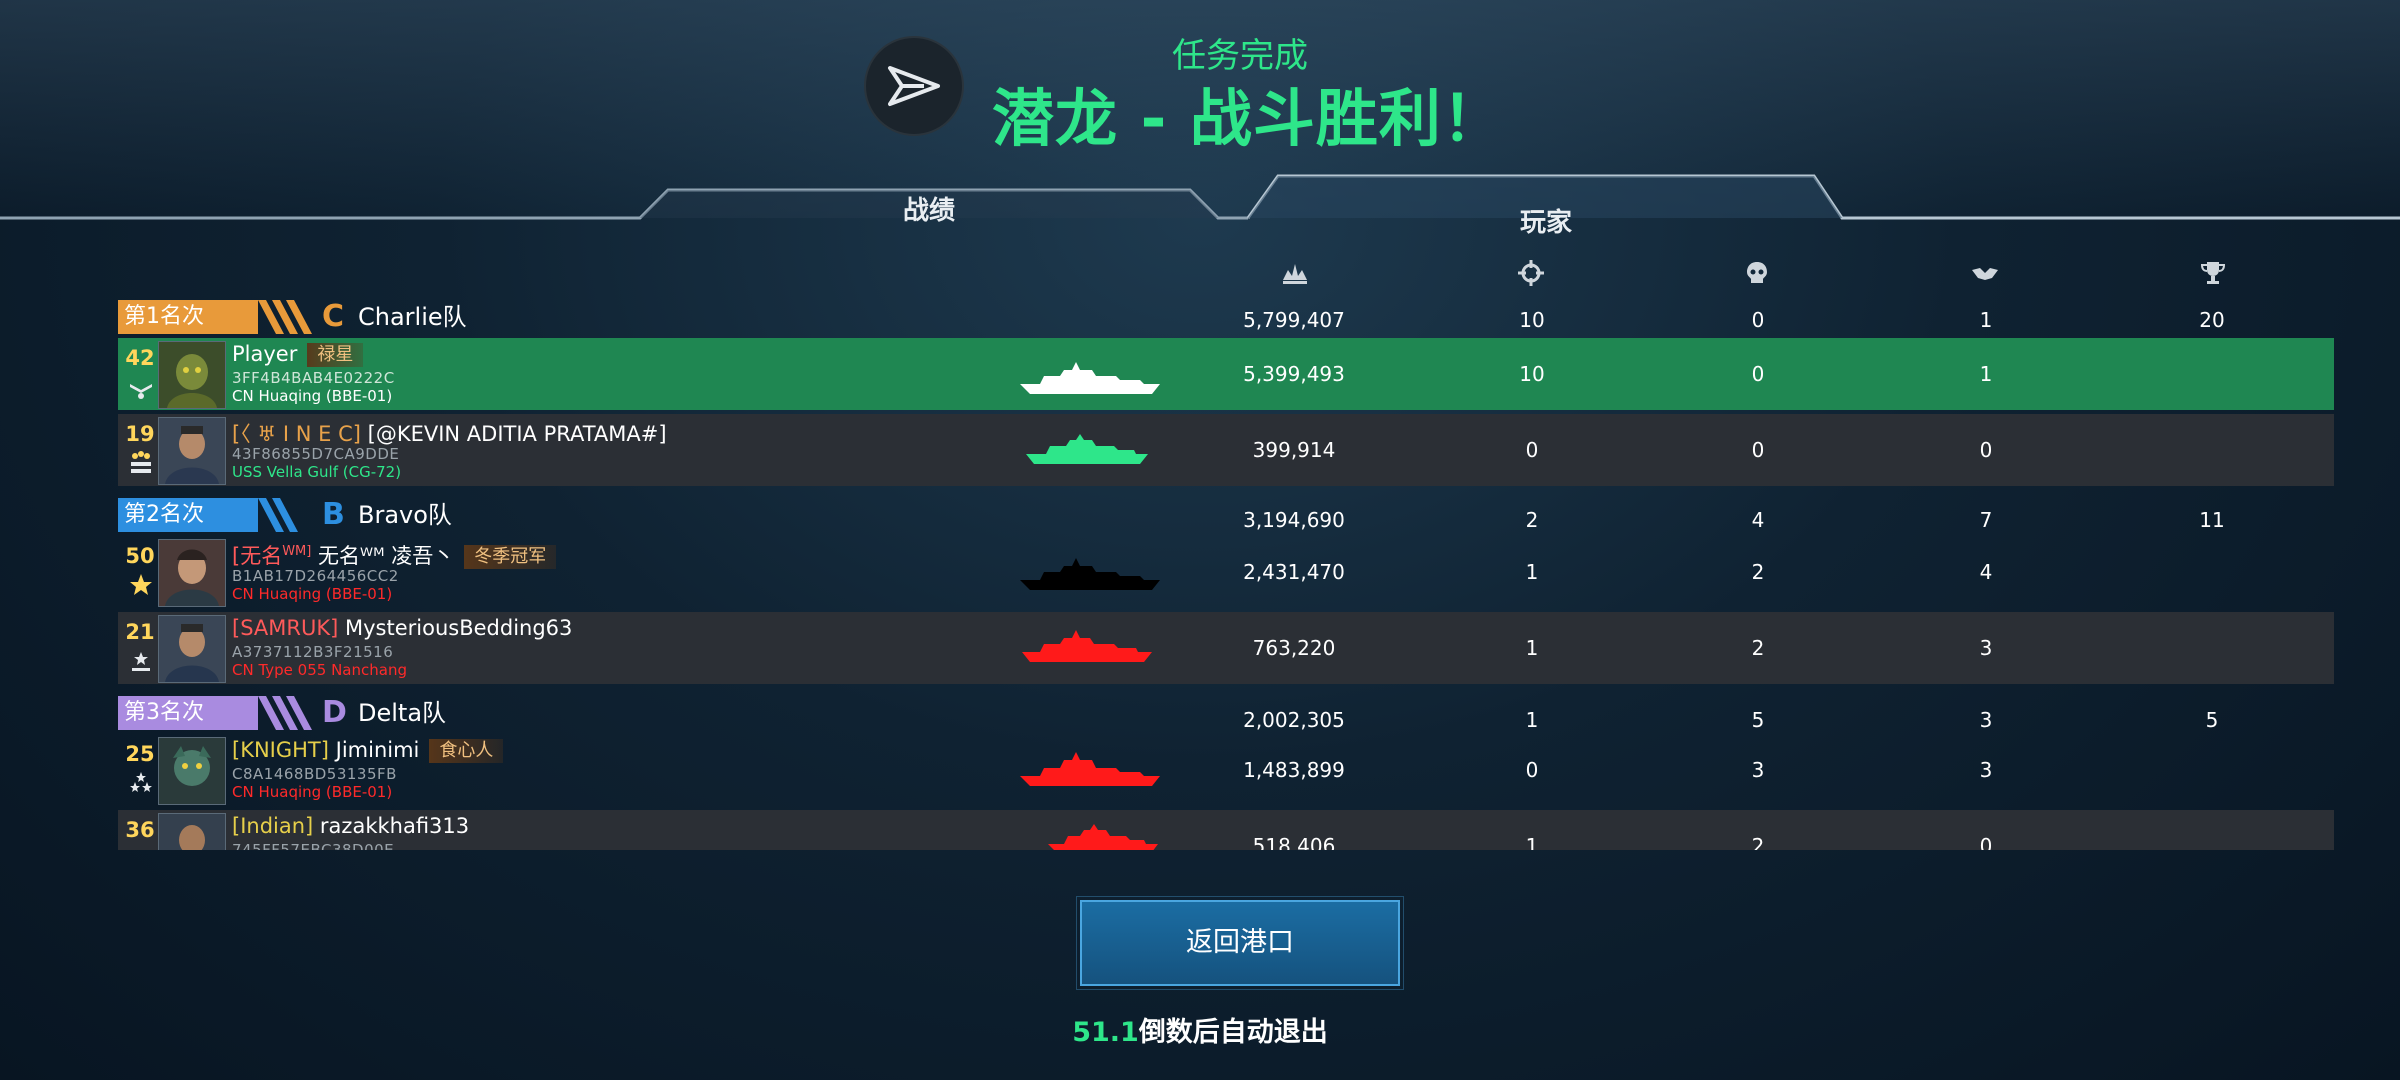 The width and height of the screenshot is (2400, 1080). What do you see at coordinates (140, 358) in the screenshot?
I see `player-level: 42` at bounding box center [140, 358].